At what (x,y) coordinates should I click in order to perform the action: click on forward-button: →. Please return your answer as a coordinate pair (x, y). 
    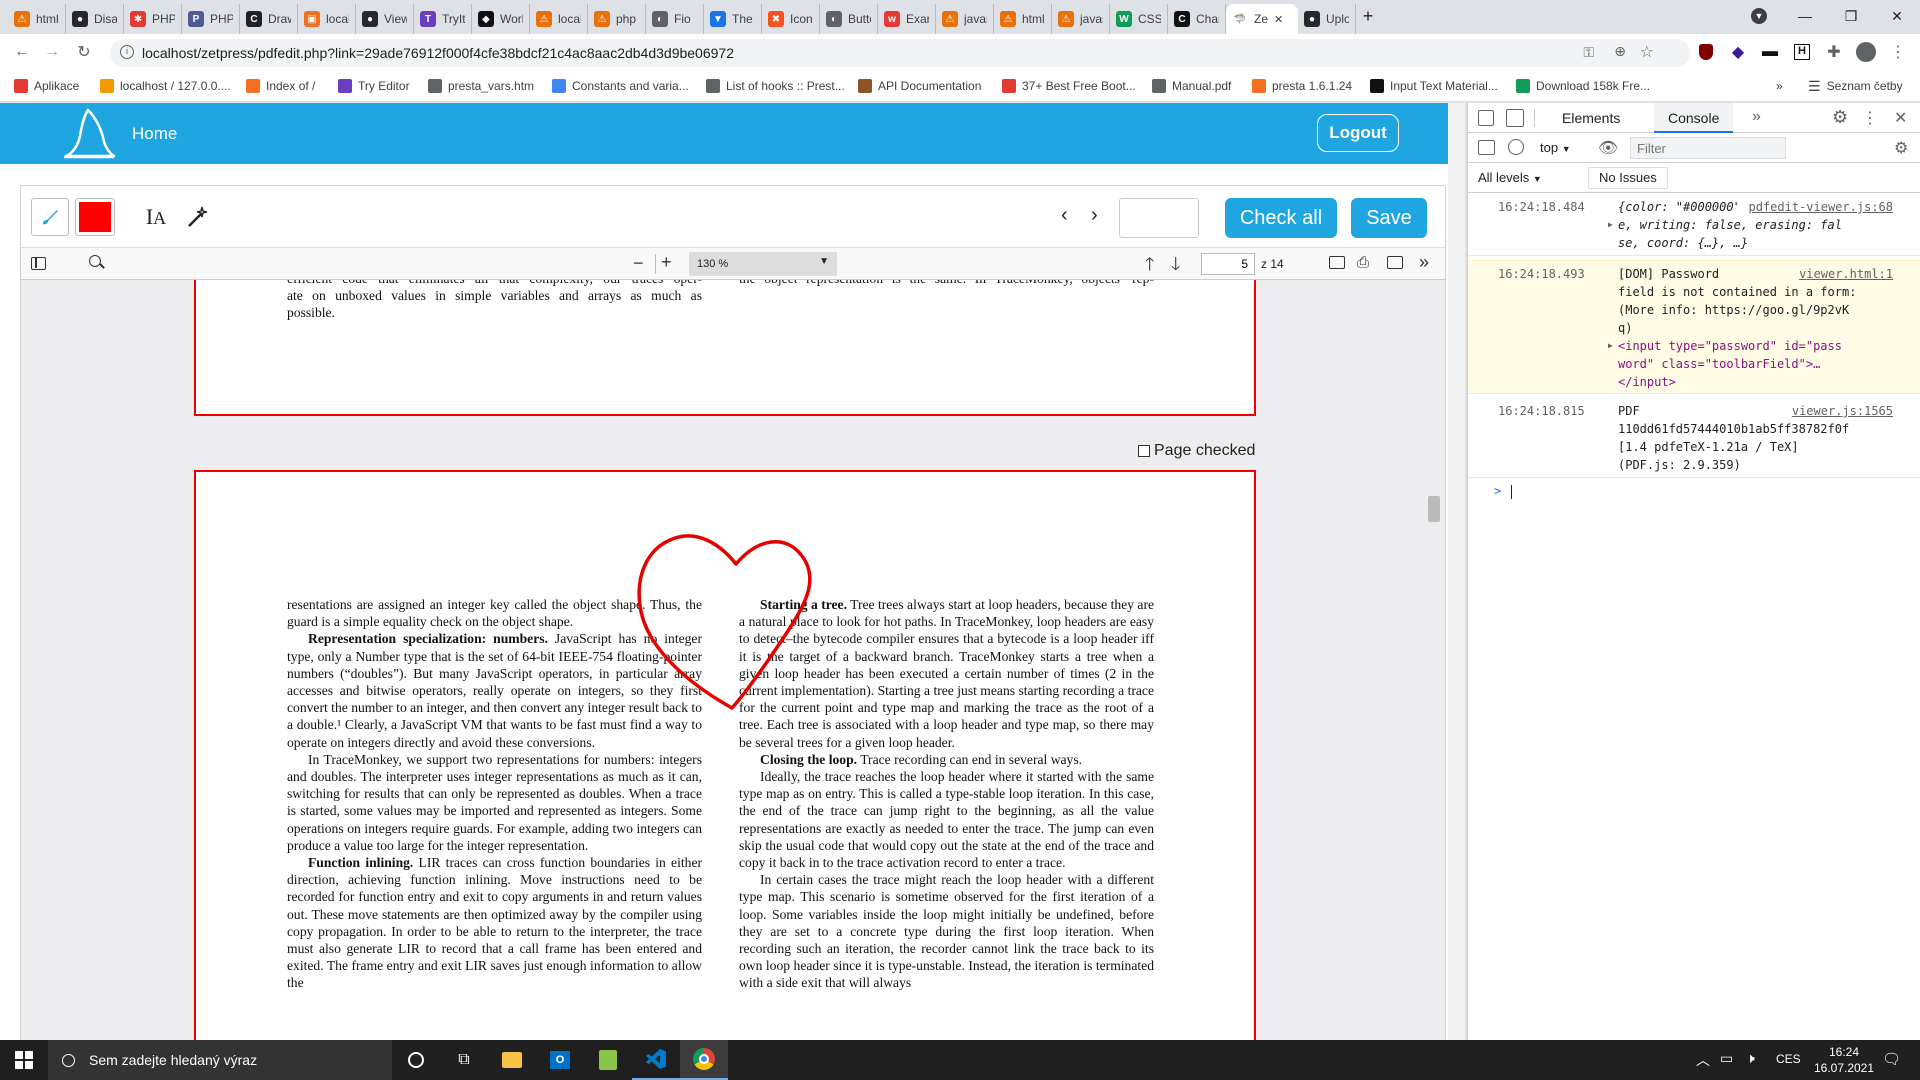
    Looking at the image, I should click on (52, 52).